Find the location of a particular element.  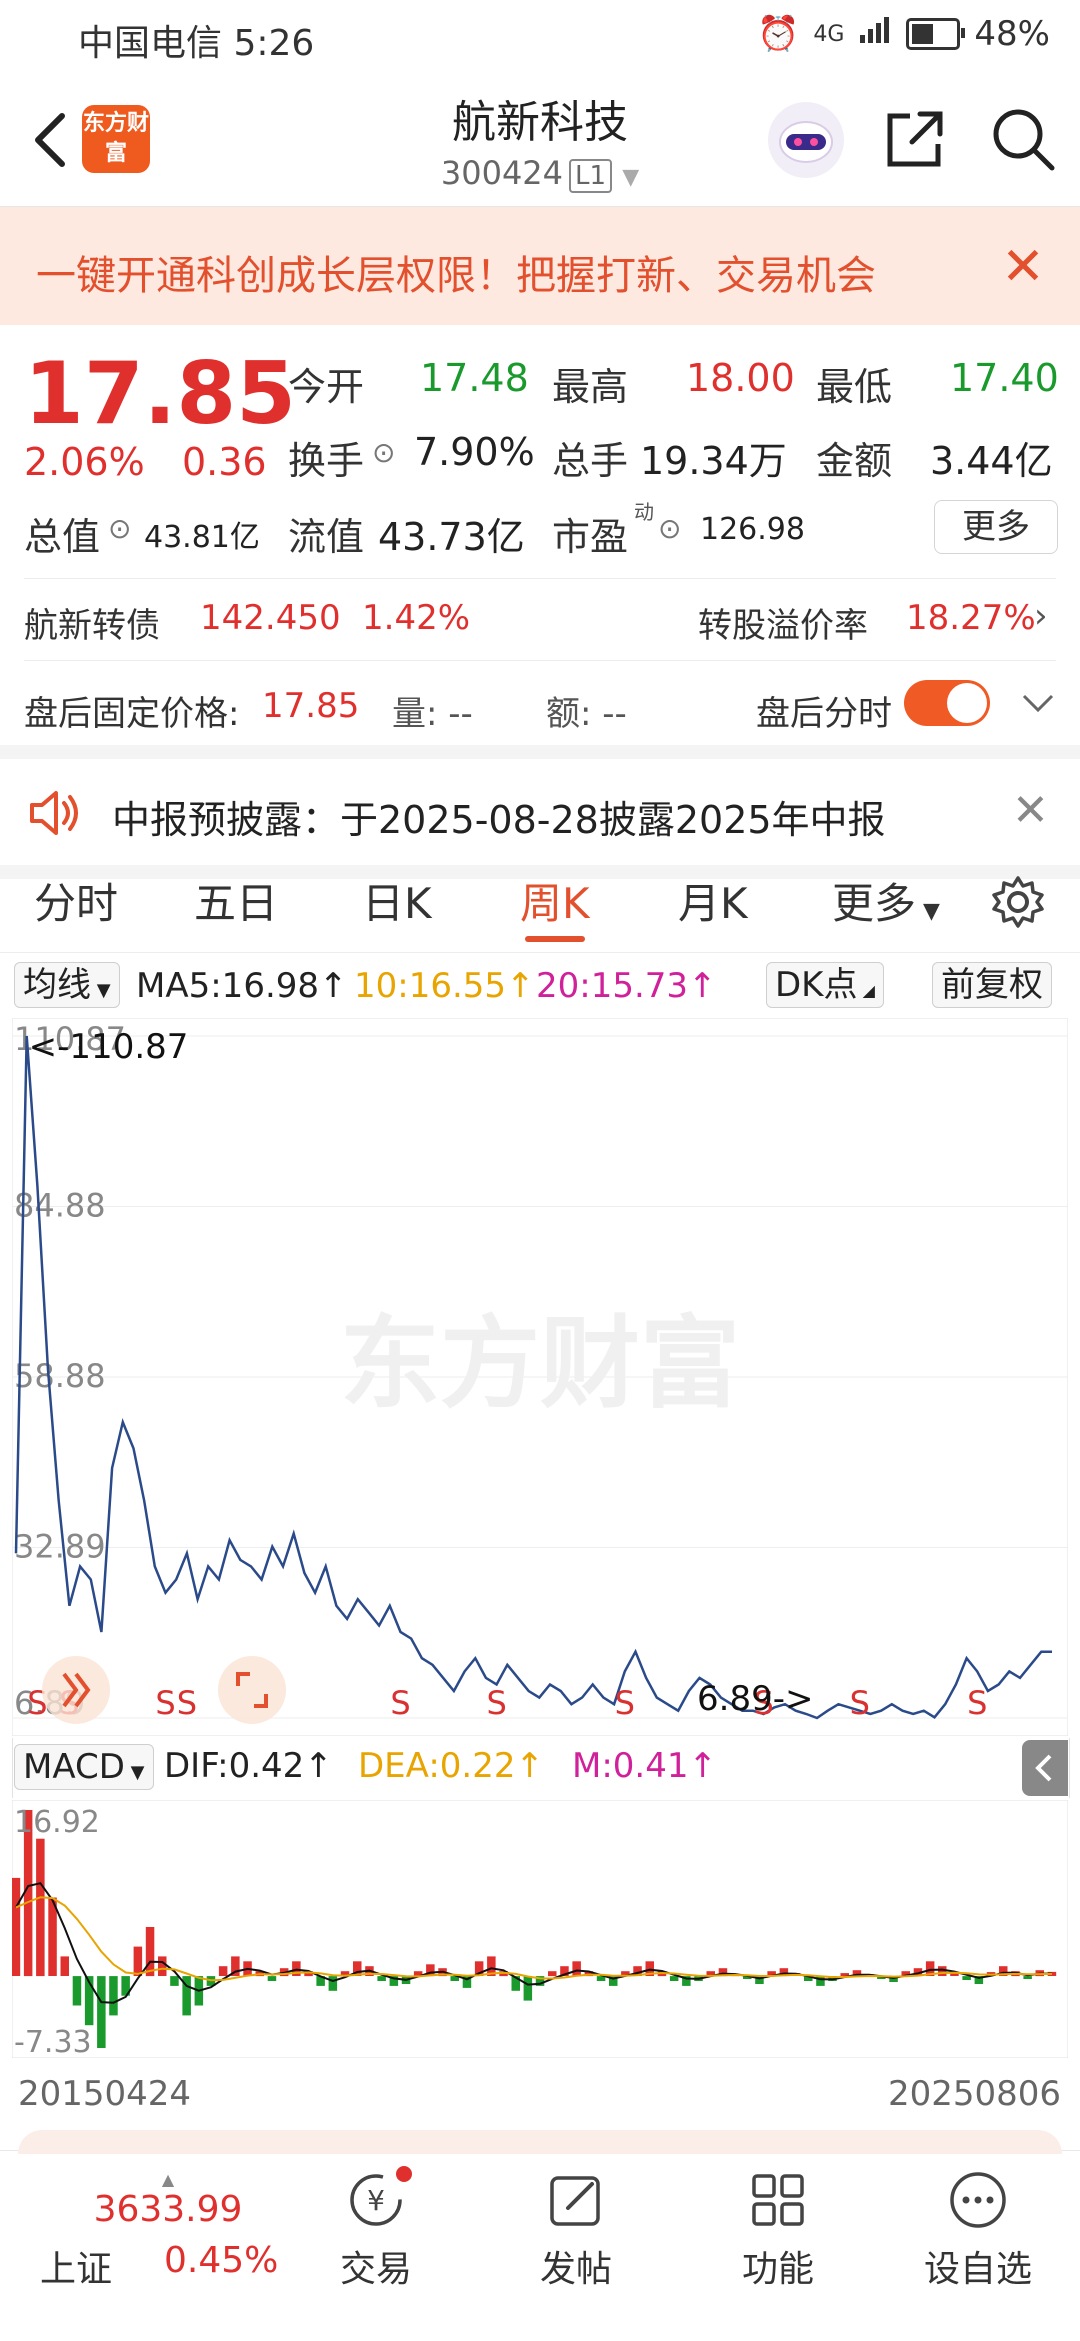

promo-strip is located at coordinates (540, 2142).